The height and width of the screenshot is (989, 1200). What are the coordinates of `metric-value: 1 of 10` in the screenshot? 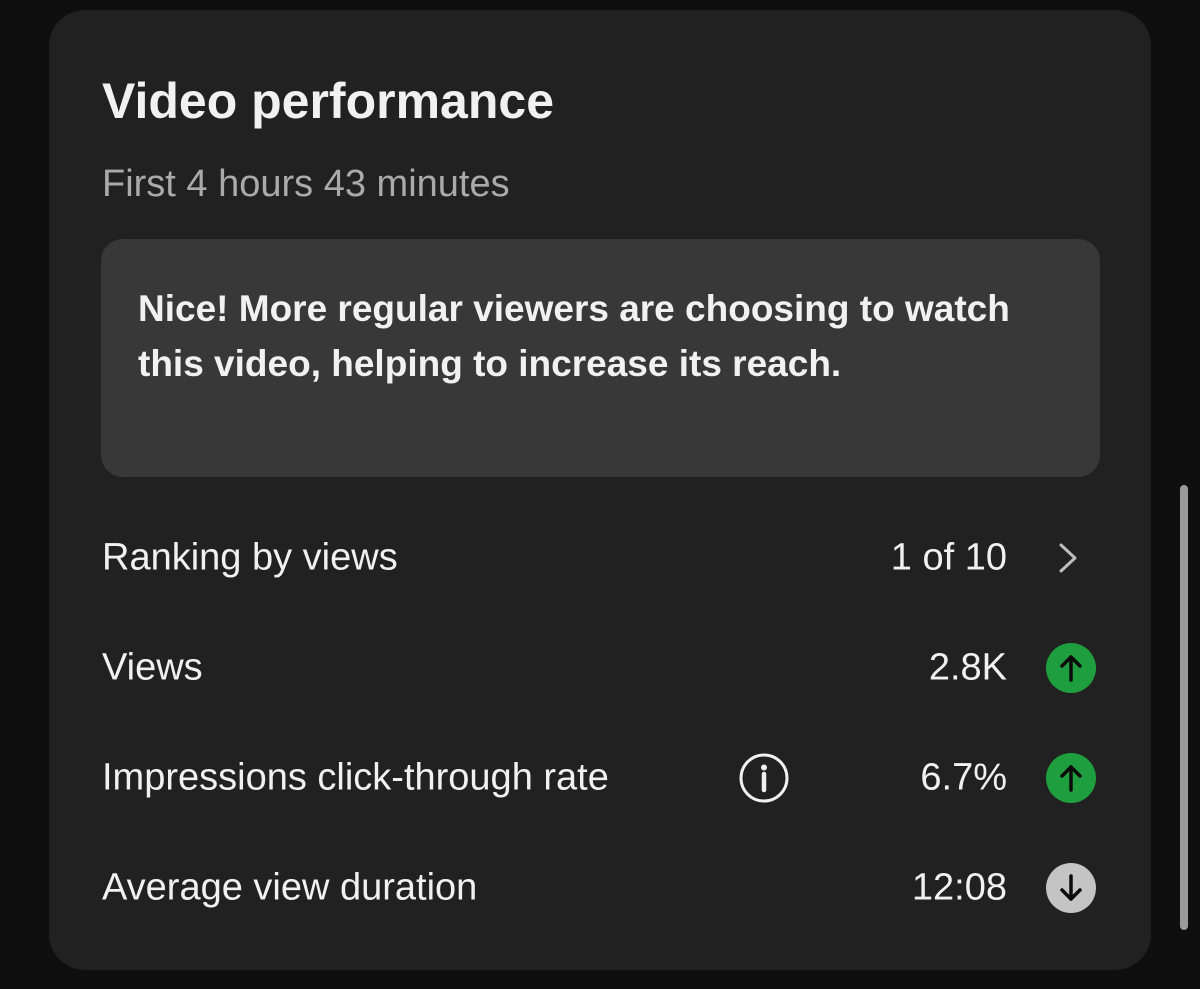 It's located at (948, 557).